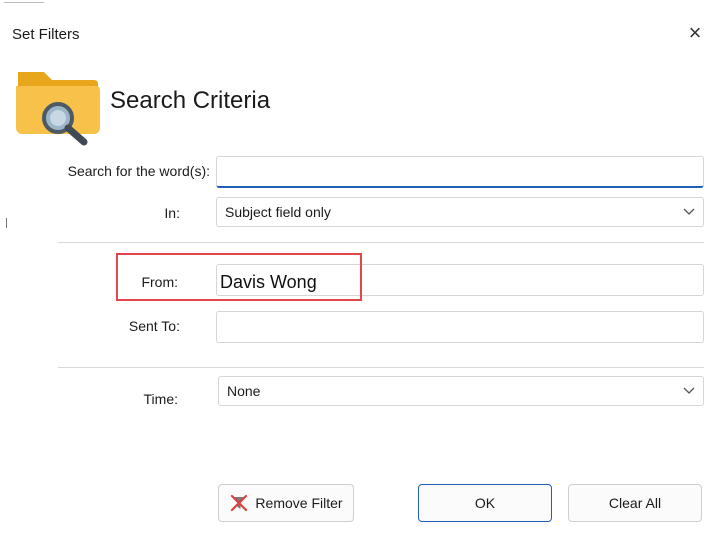  What do you see at coordinates (278, 212) in the screenshot?
I see `in-selected-value: Subject field only` at bounding box center [278, 212].